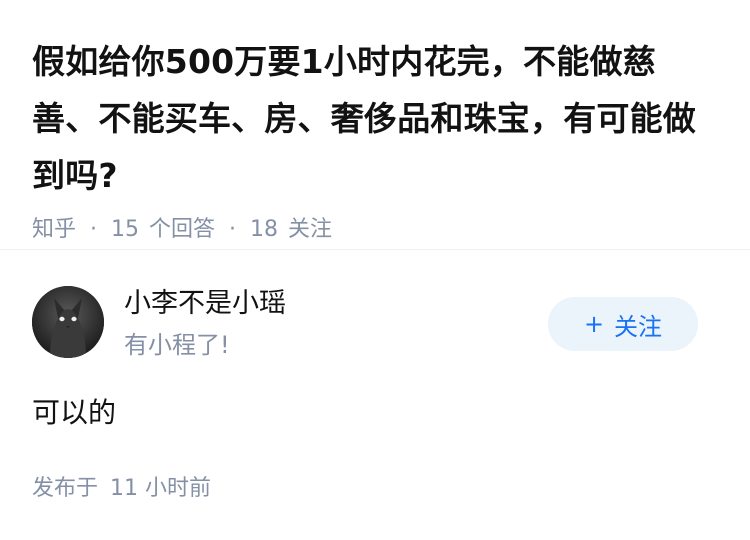  Describe the element at coordinates (161, 488) in the screenshot. I see `published-time: 11 小时前` at that location.